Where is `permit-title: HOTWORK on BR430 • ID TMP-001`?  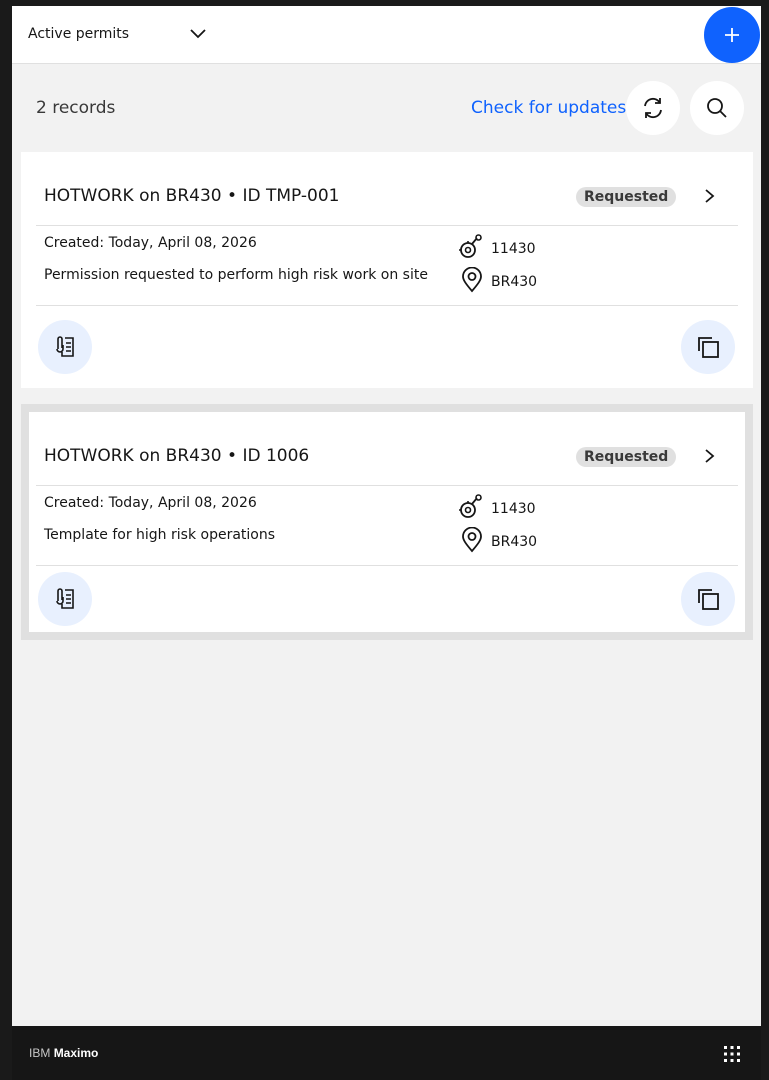 permit-title: HOTWORK on BR430 • ID TMP-001 is located at coordinates (192, 196).